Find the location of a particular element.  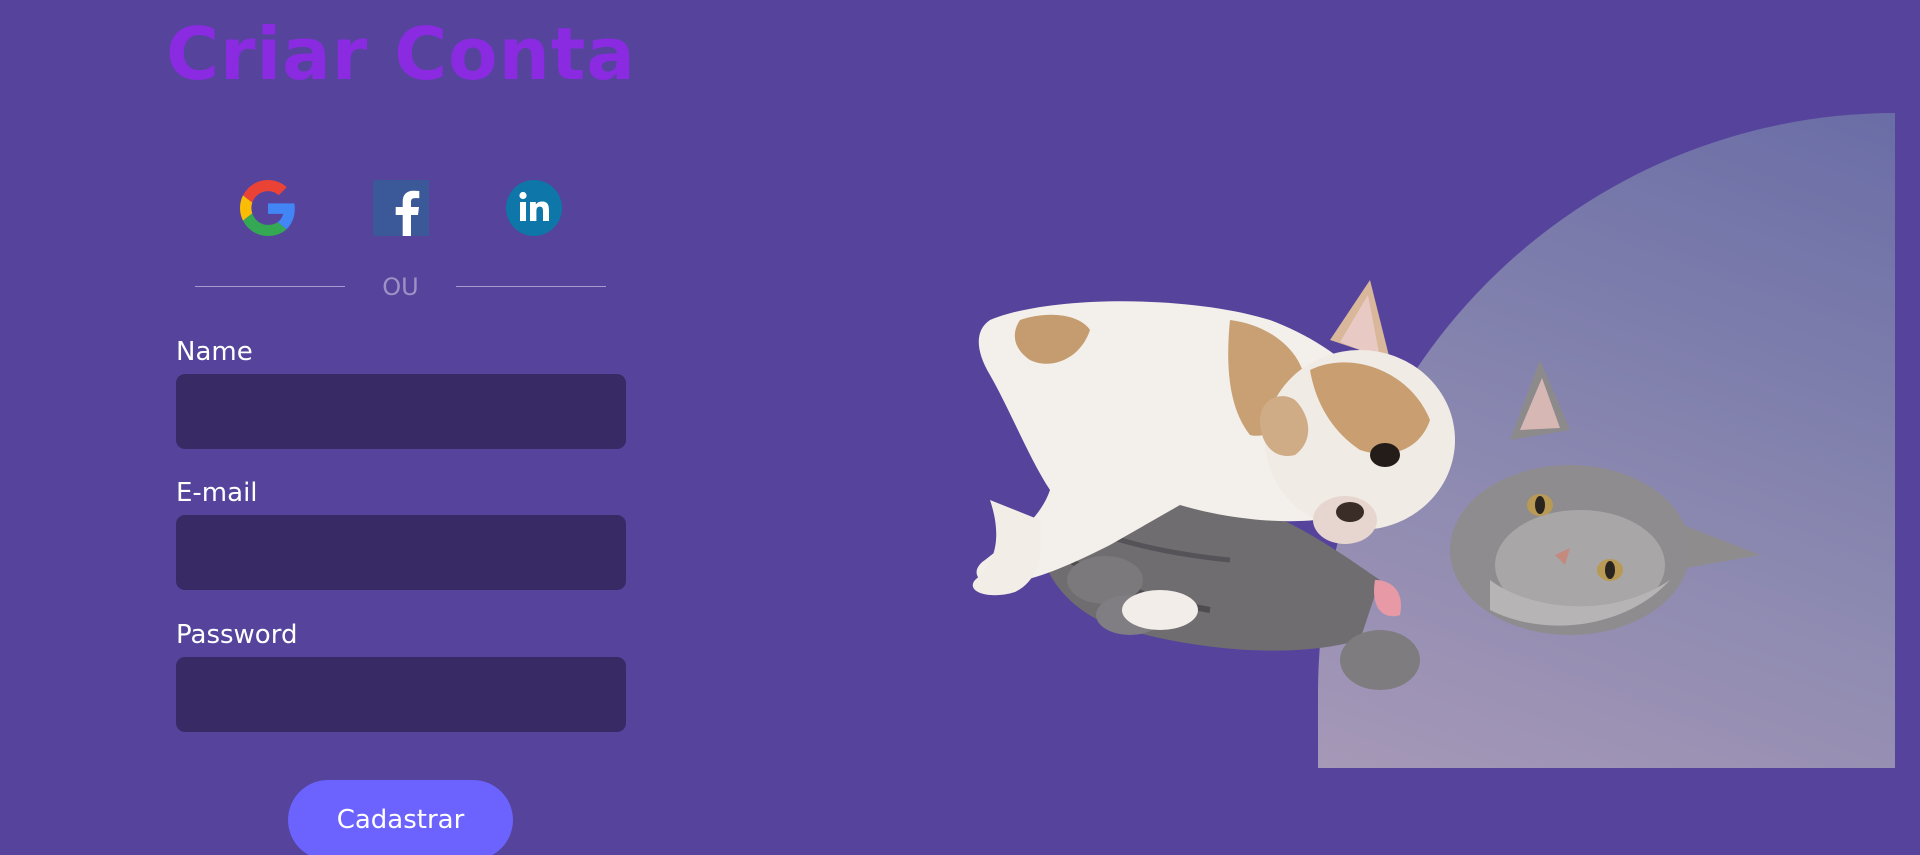

linkedin-icon is located at coordinates (534, 208).